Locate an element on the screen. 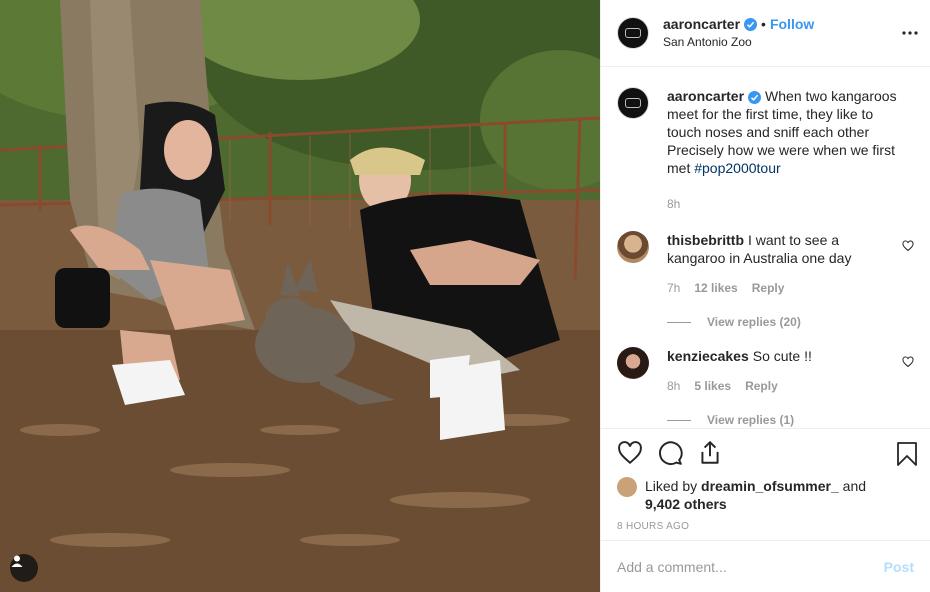 The width and height of the screenshot is (930, 592). hashtag-link: #pop2000tour is located at coordinates (737, 168).